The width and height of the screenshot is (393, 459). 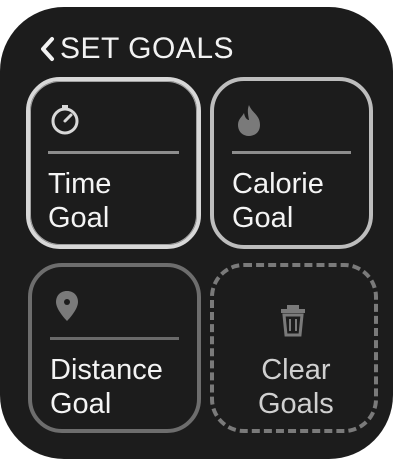 I want to click on header: SET GOALS, so click(x=136, y=49).